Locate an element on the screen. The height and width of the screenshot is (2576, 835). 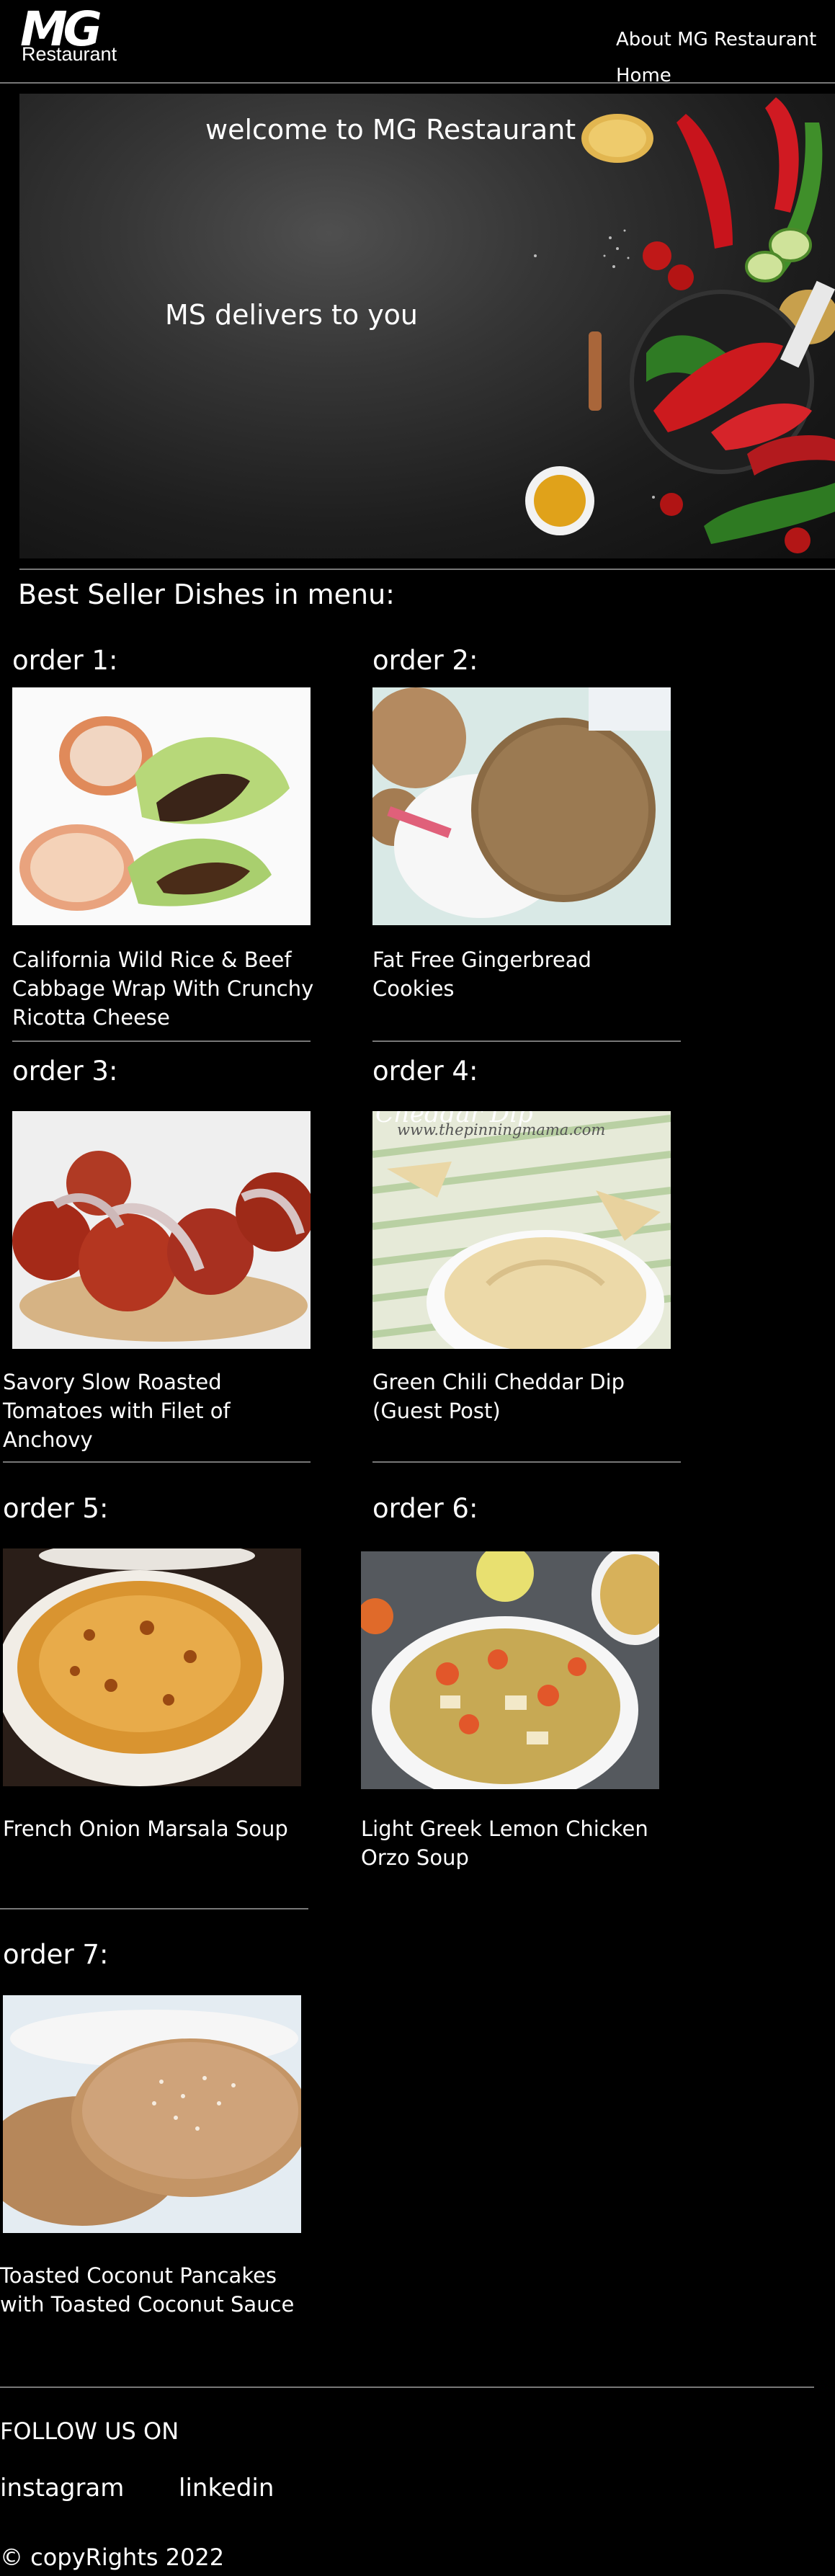
order-4-divider is located at coordinates (527, 1462).